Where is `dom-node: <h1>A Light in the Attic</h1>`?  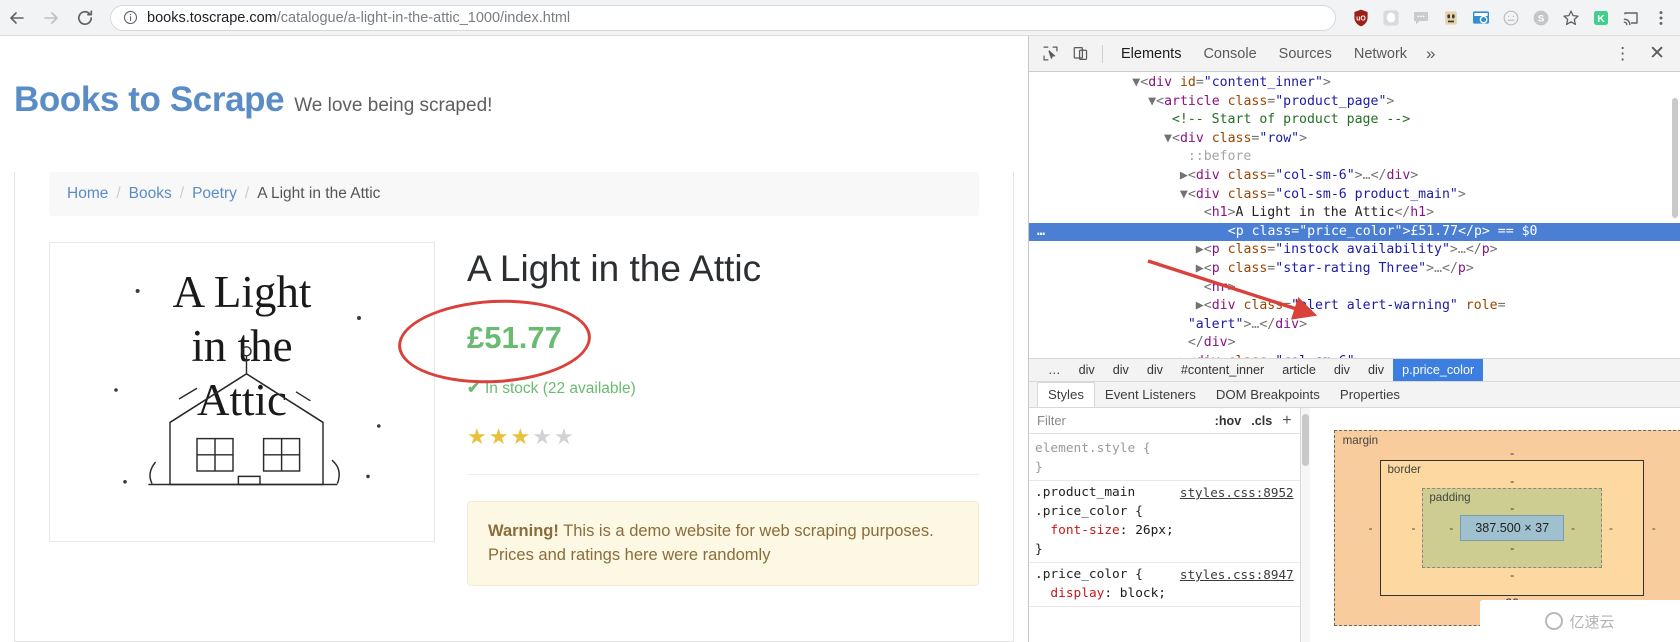 dom-node: <h1>A Light in the Attic</h1> is located at coordinates (1354, 213).